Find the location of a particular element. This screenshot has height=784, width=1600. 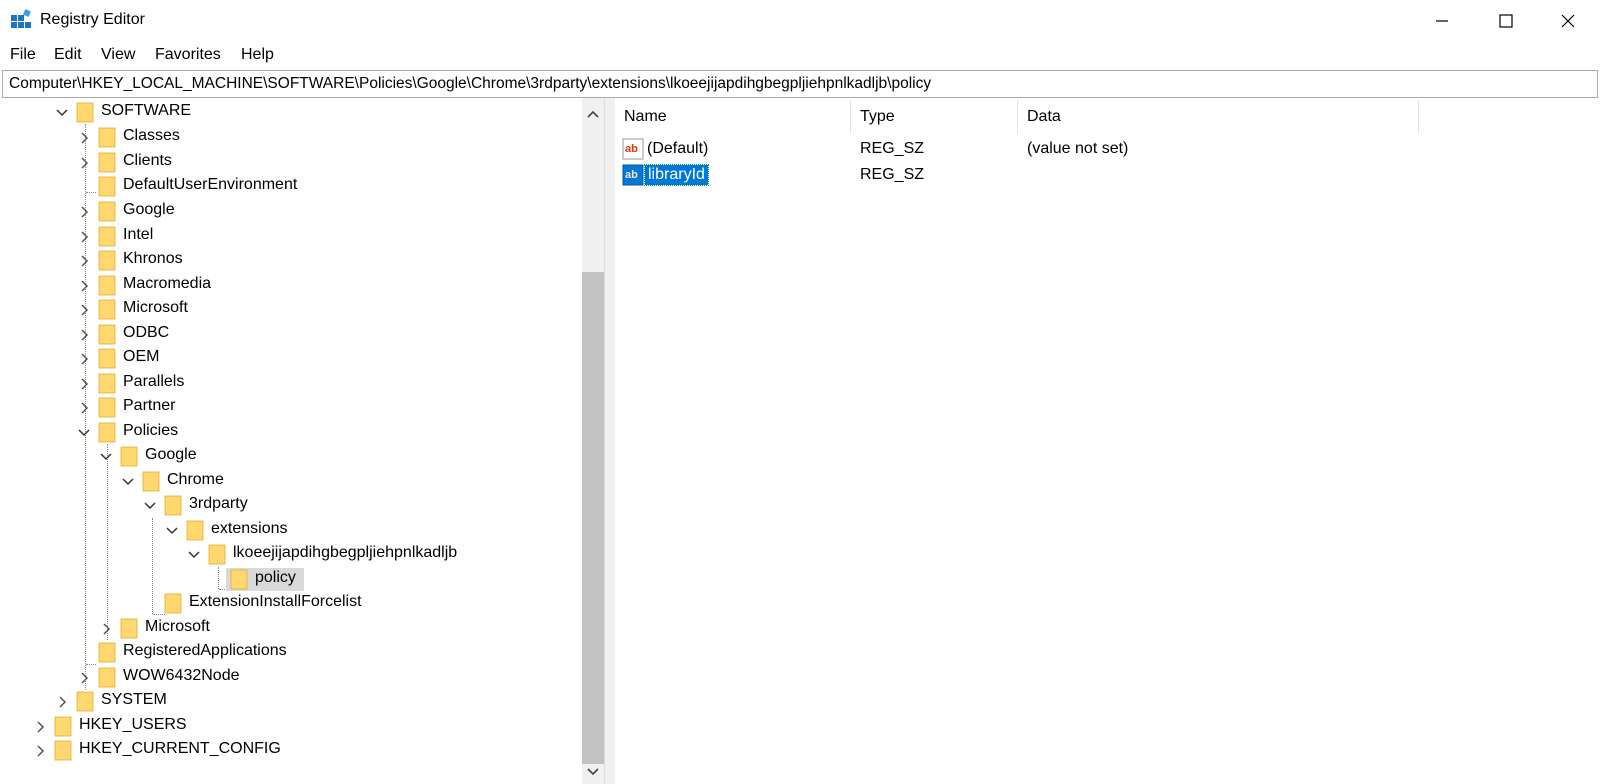

tree-node-macromedia: Macromedia is located at coordinates (290, 285).